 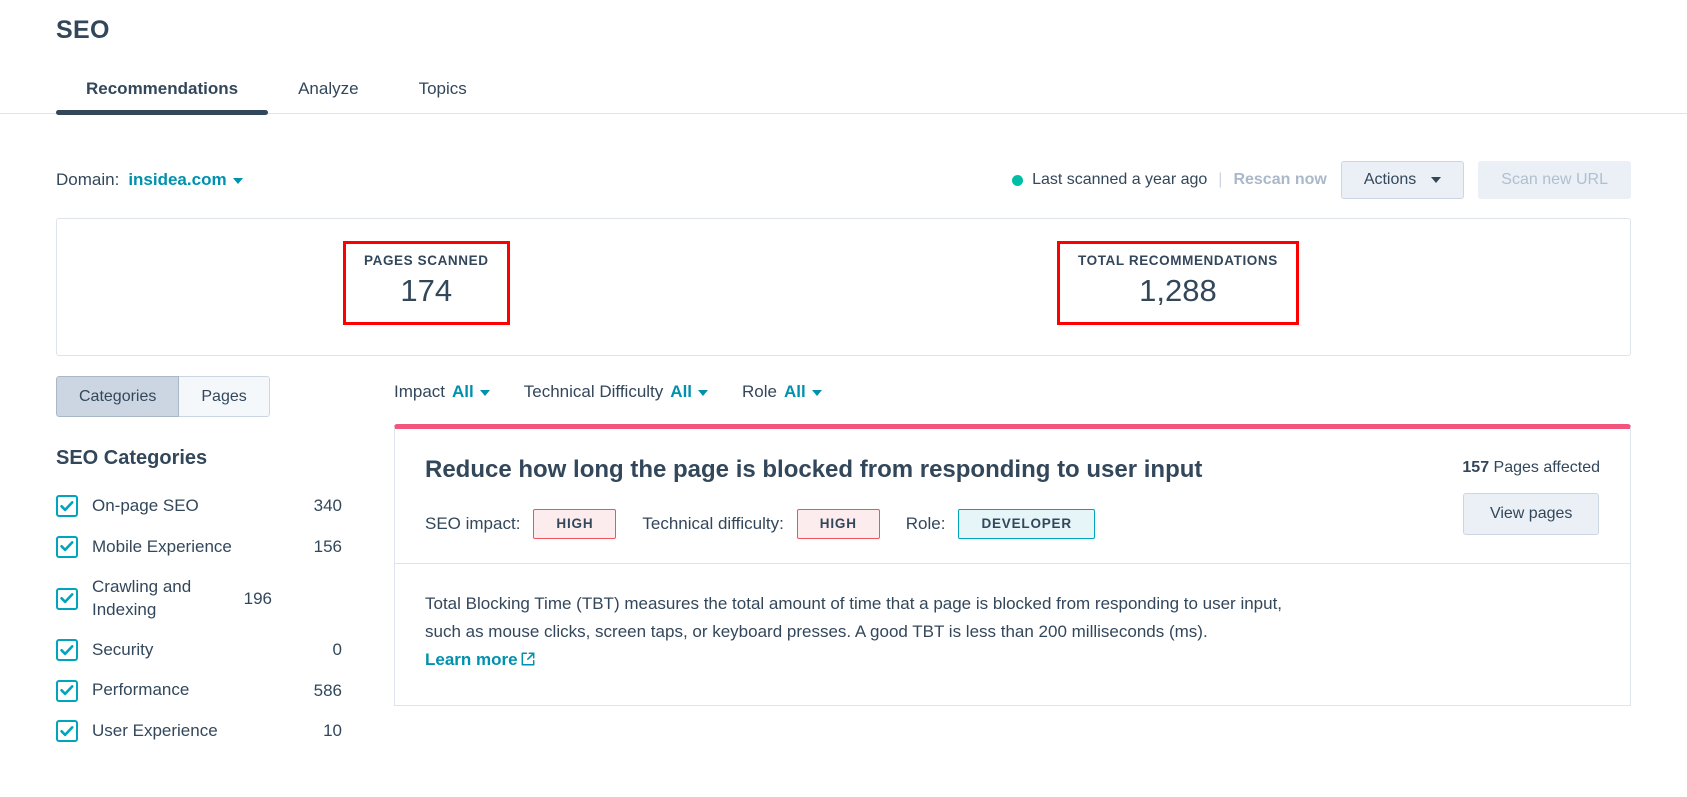 What do you see at coordinates (1546, 467) in the screenshot?
I see `pages-affected-text: Pages affected` at bounding box center [1546, 467].